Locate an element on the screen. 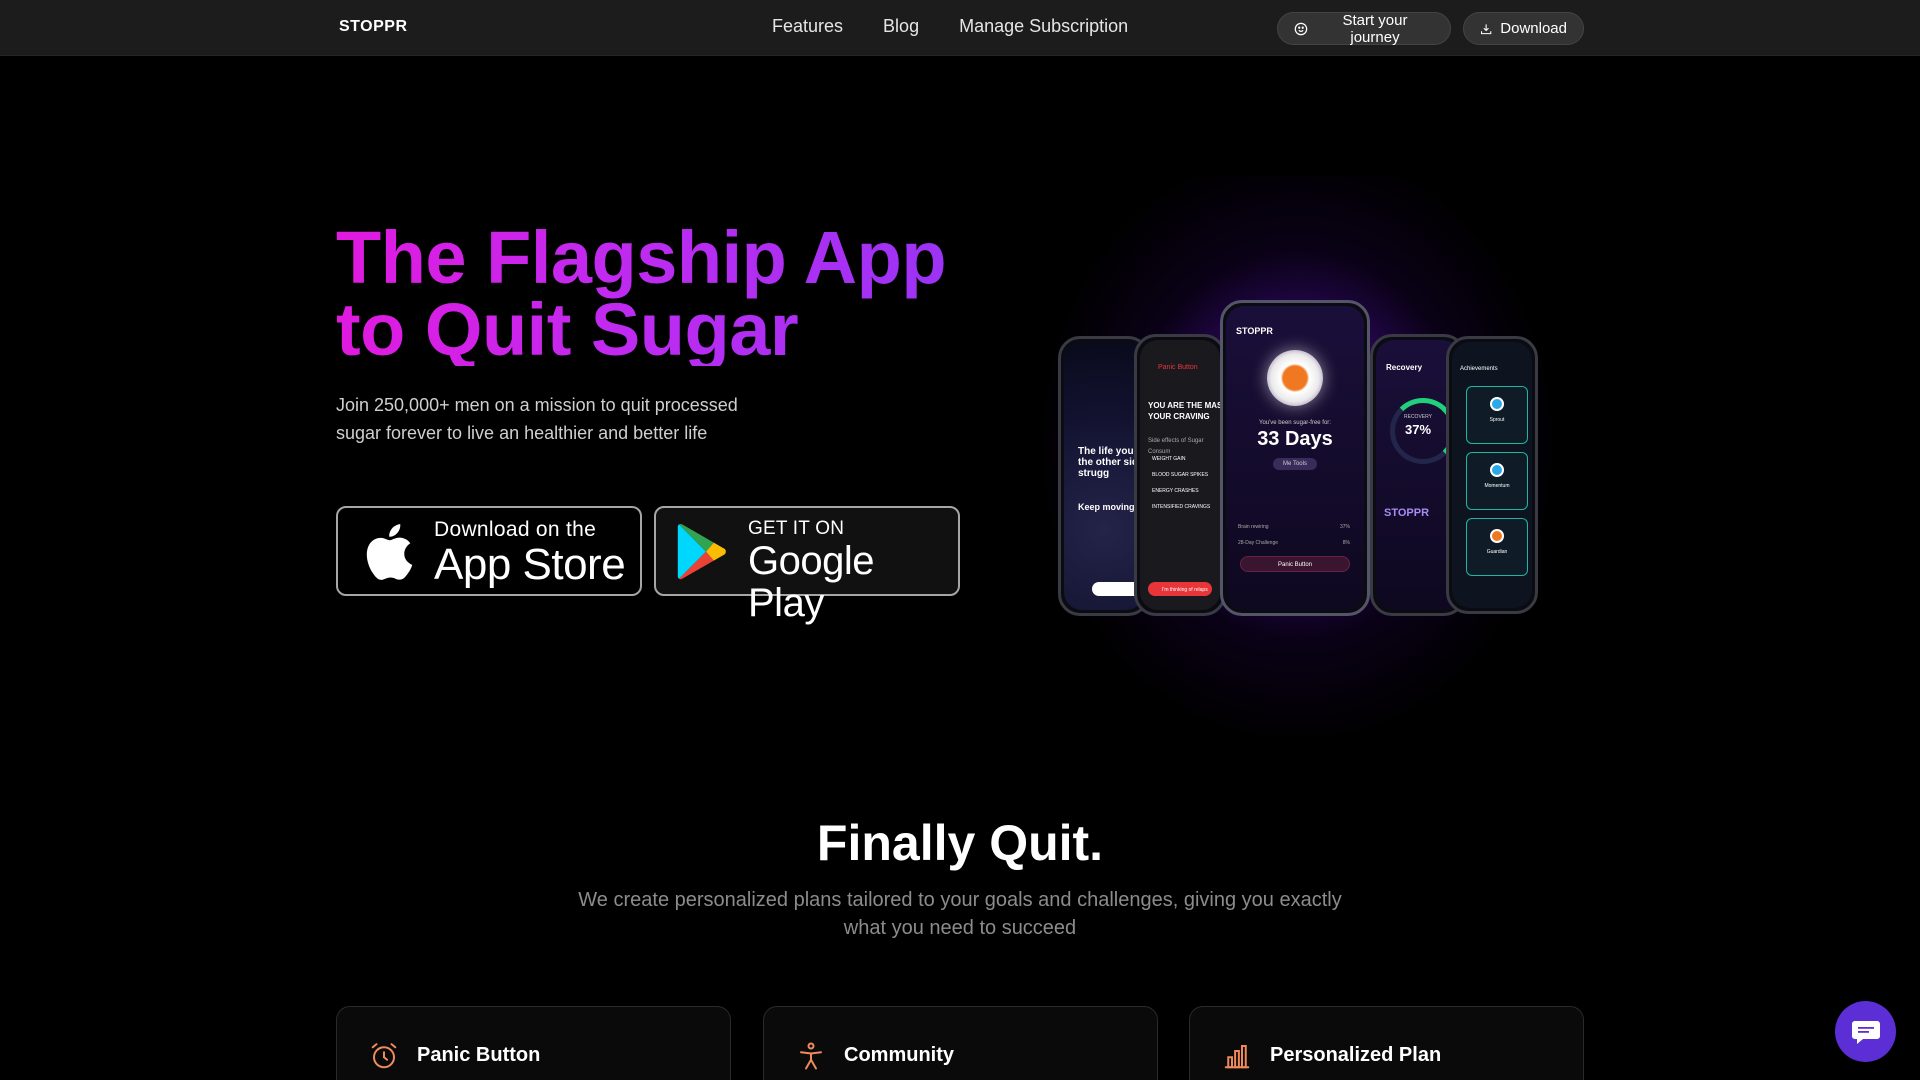 This screenshot has height=1080, width=1920. achievement-tile-2: Momentum is located at coordinates (1497, 481).